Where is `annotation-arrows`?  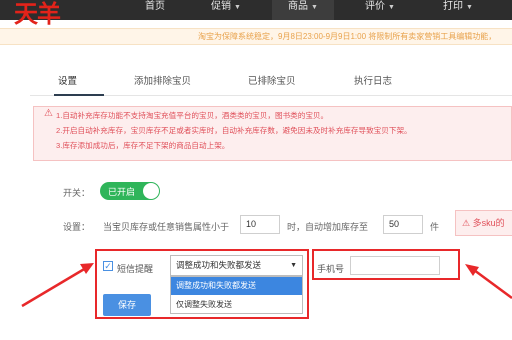
annotation-arrows is located at coordinates (266, 285).